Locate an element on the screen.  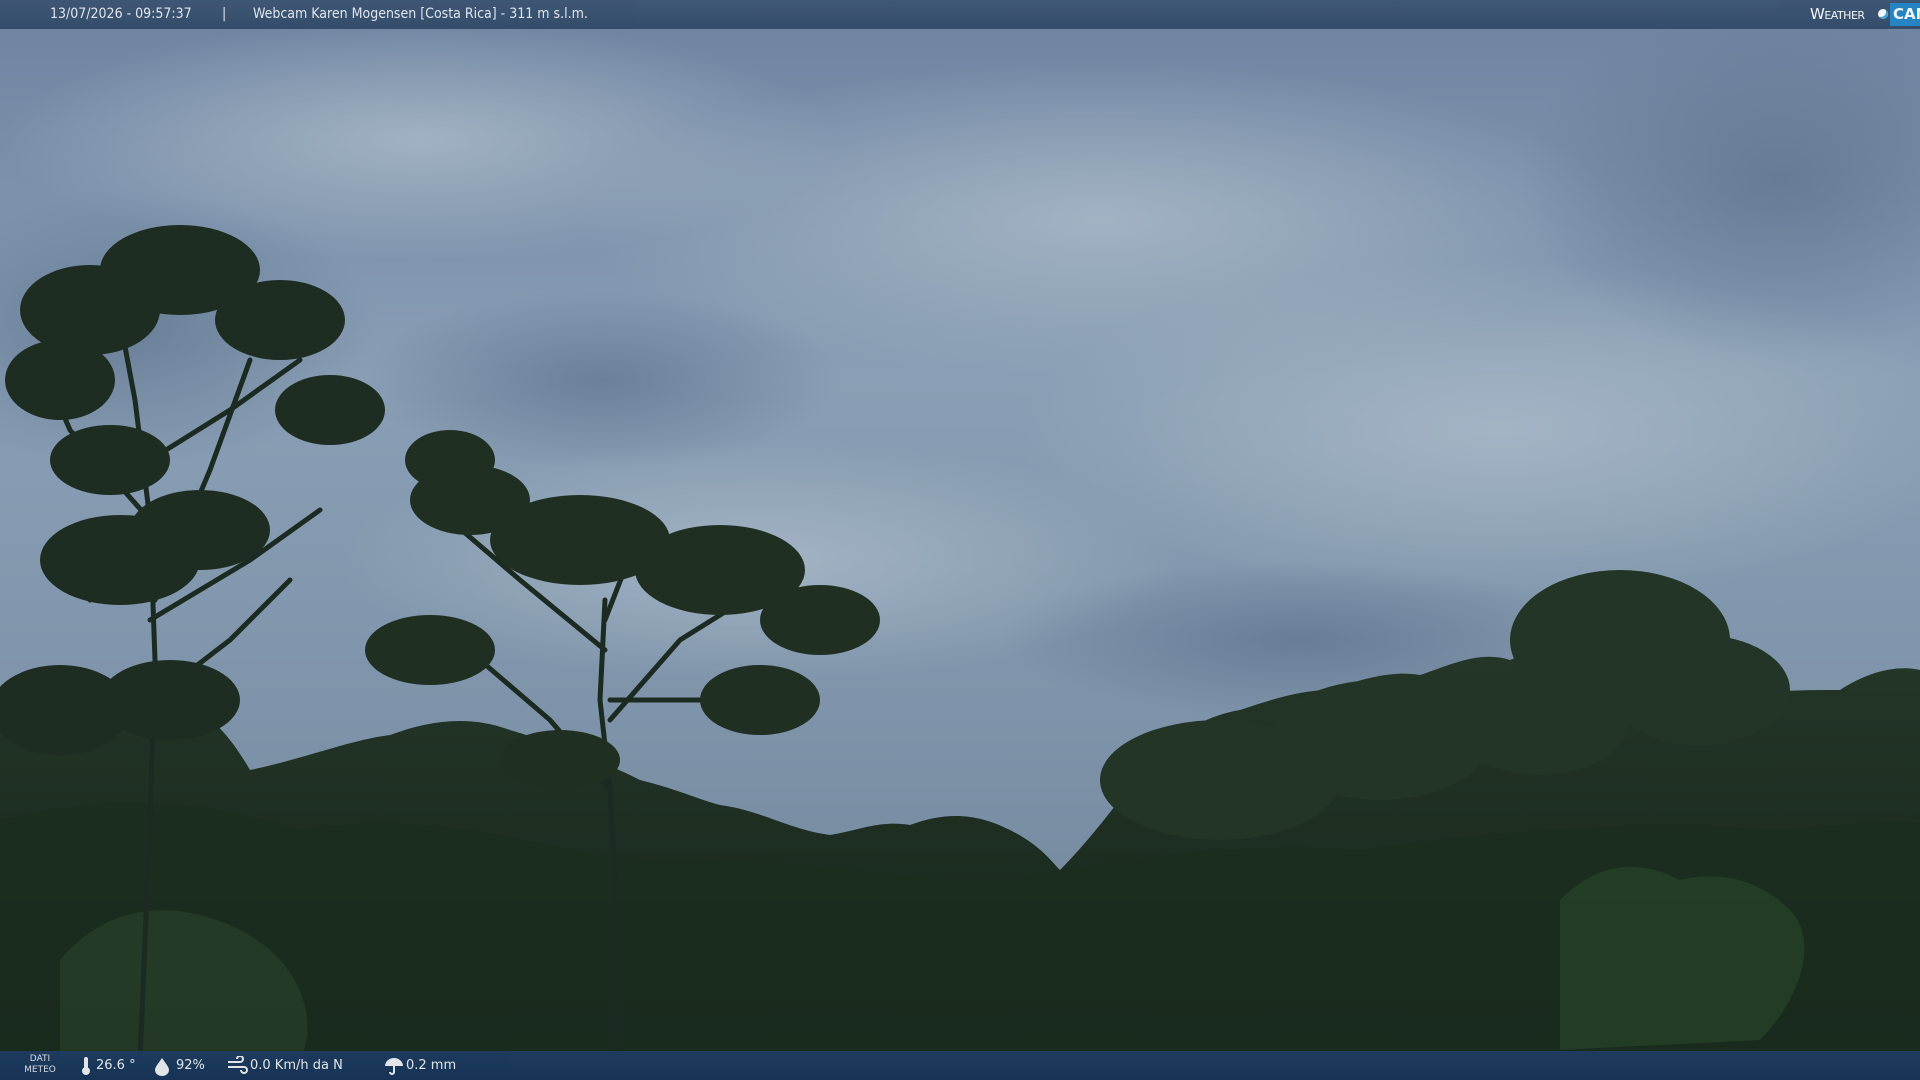
rain-value: 0.2 mm is located at coordinates (431, 1065).